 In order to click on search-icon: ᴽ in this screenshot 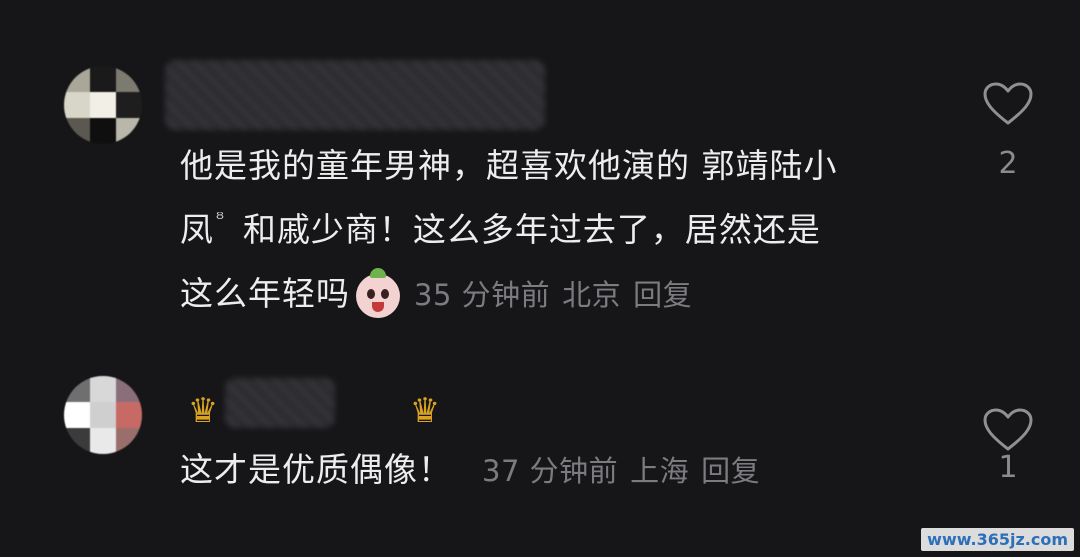, I will do `click(220, 220)`.